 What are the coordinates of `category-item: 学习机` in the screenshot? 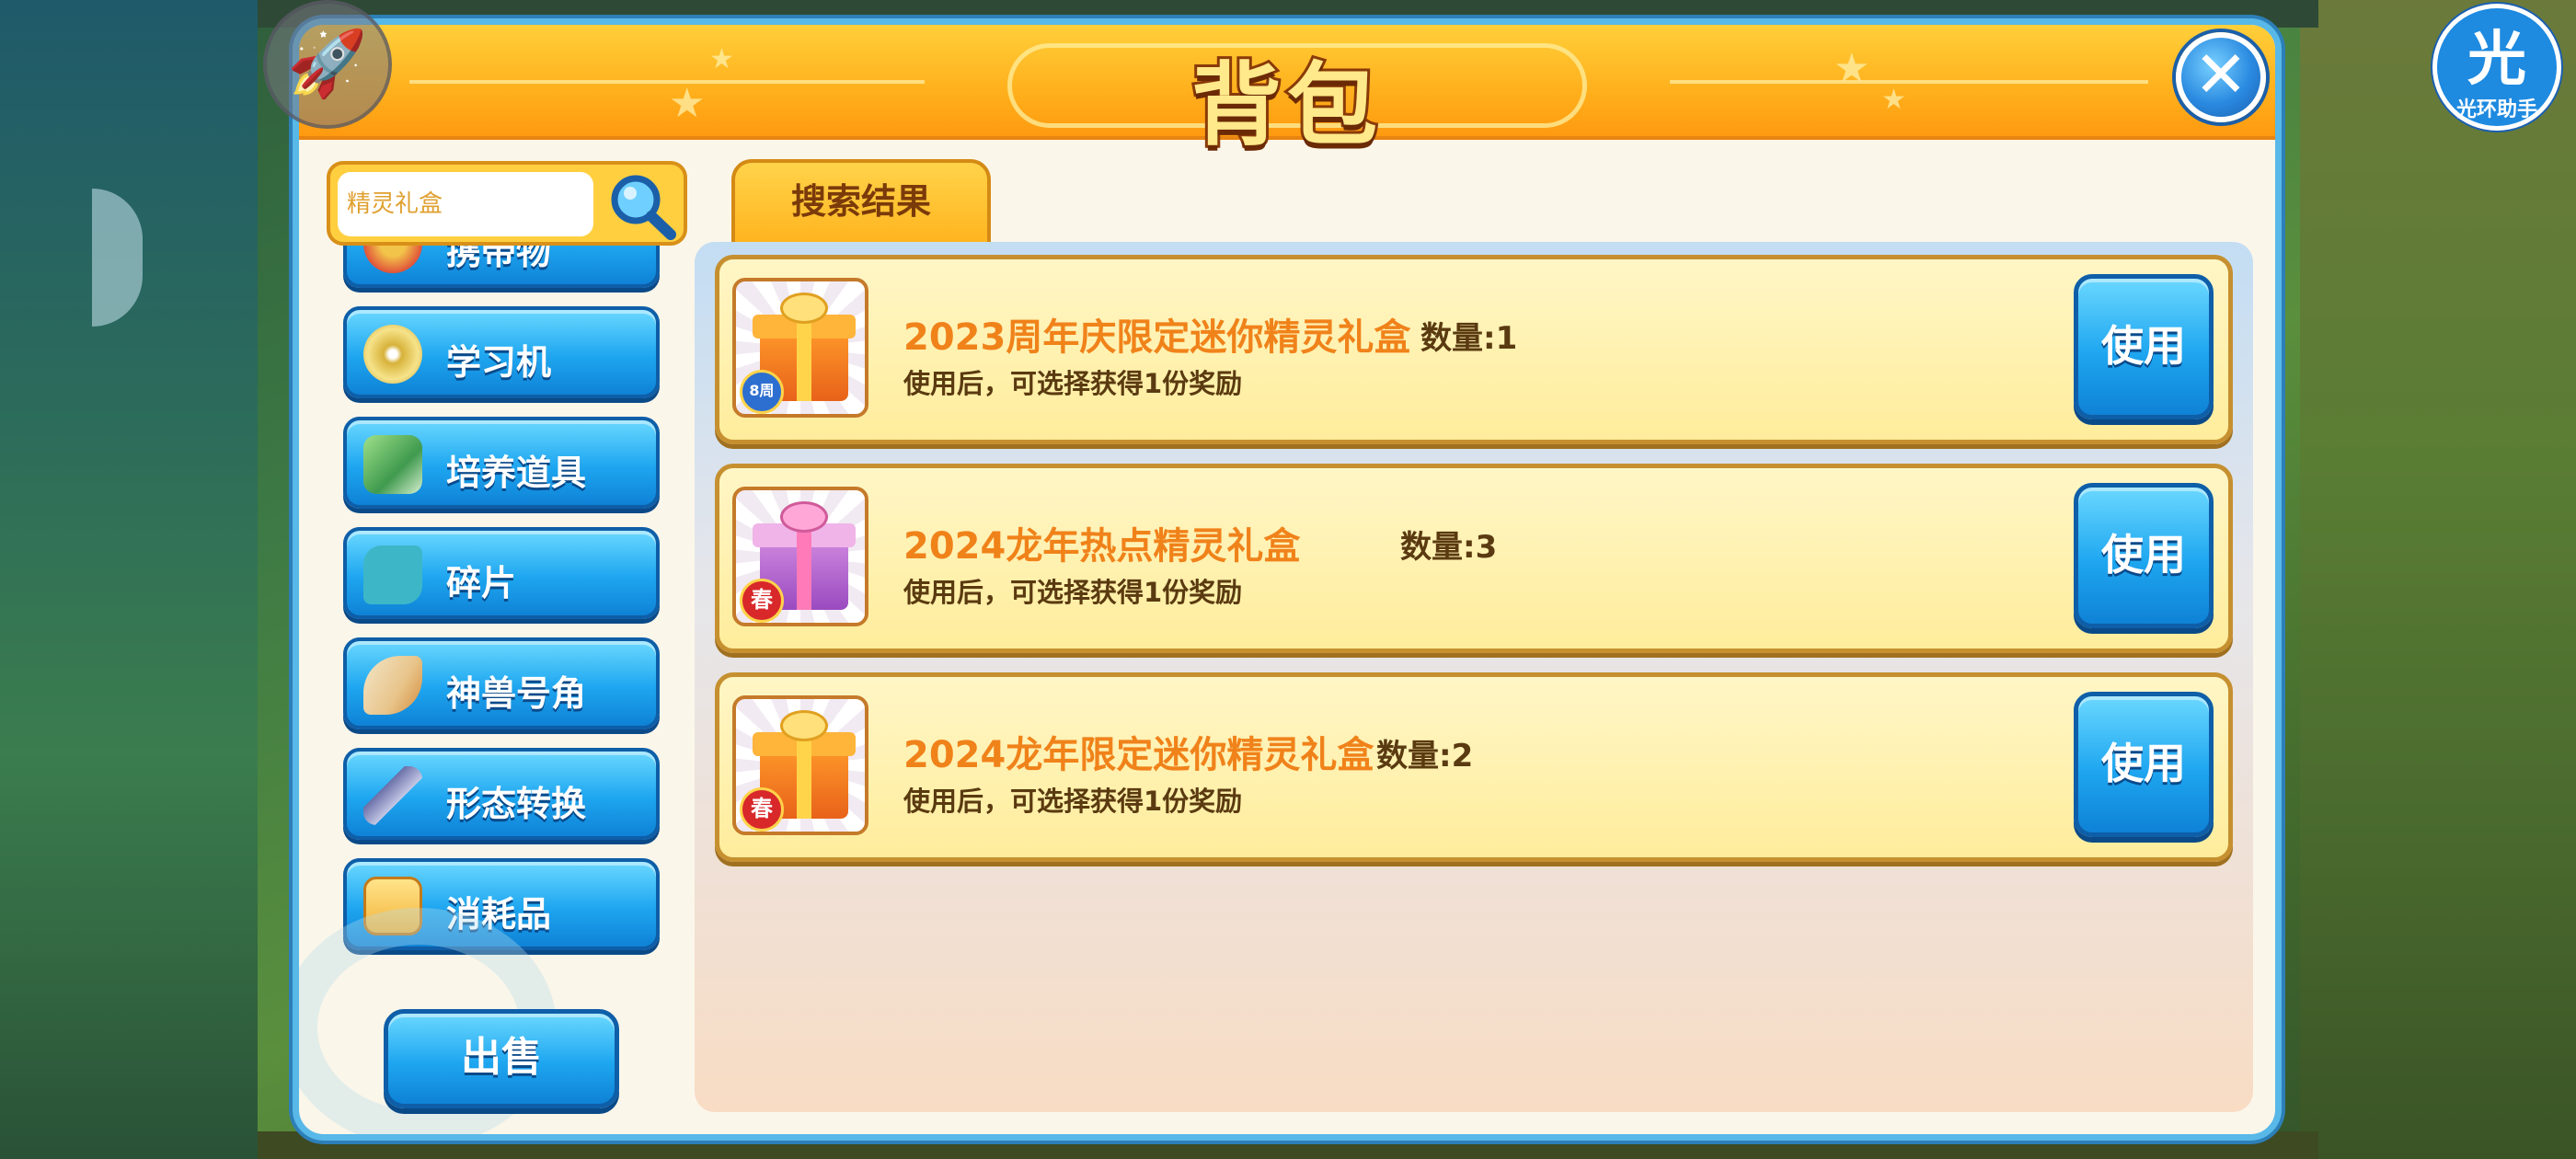 It's located at (501, 352).